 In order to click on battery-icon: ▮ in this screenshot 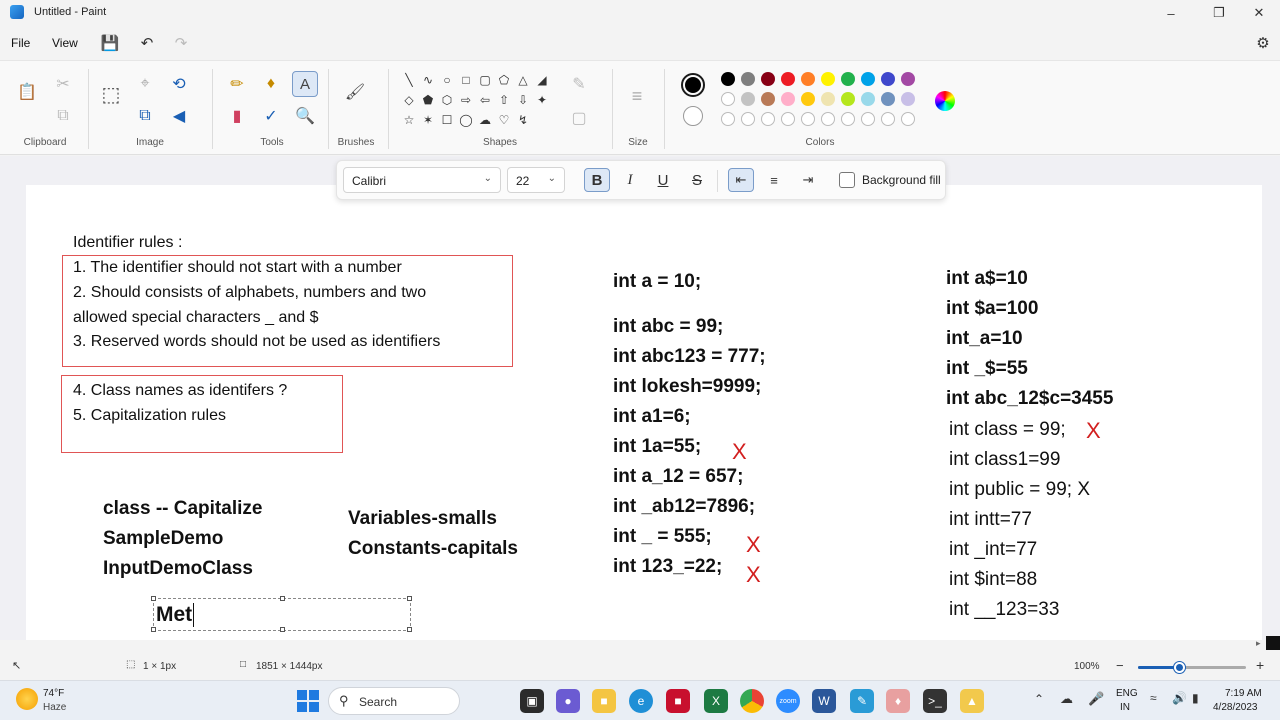, I will do `click(1195, 698)`.